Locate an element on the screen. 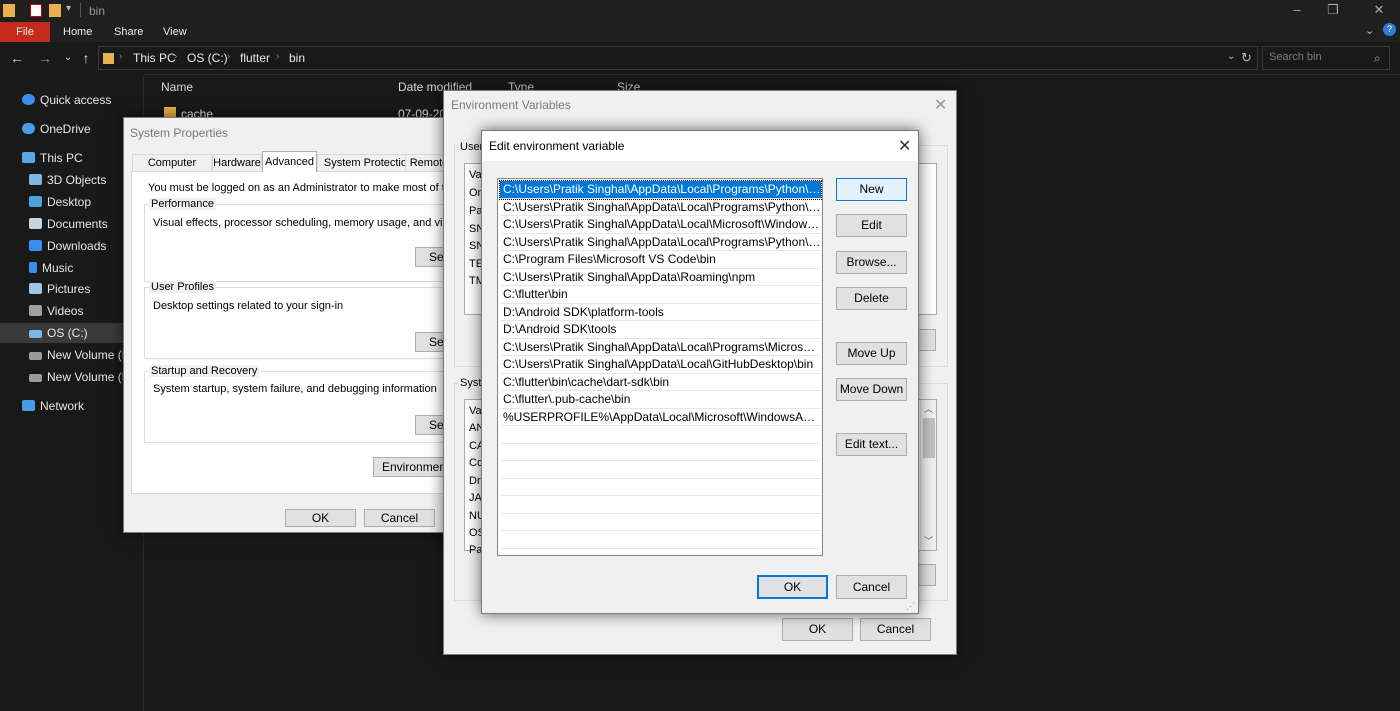  address-bar: › This PC › OS (C:) › flutter › bin ⌄ ↻ is located at coordinates (678, 58).